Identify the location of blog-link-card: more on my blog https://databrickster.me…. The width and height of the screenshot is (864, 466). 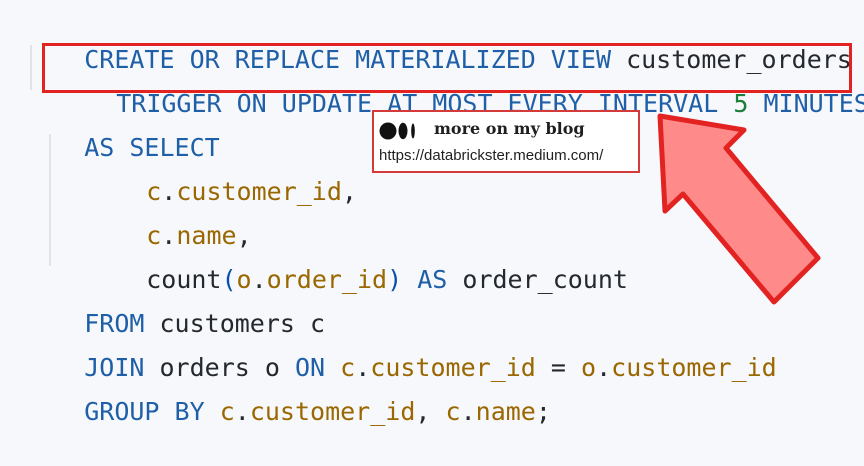
(506, 141).